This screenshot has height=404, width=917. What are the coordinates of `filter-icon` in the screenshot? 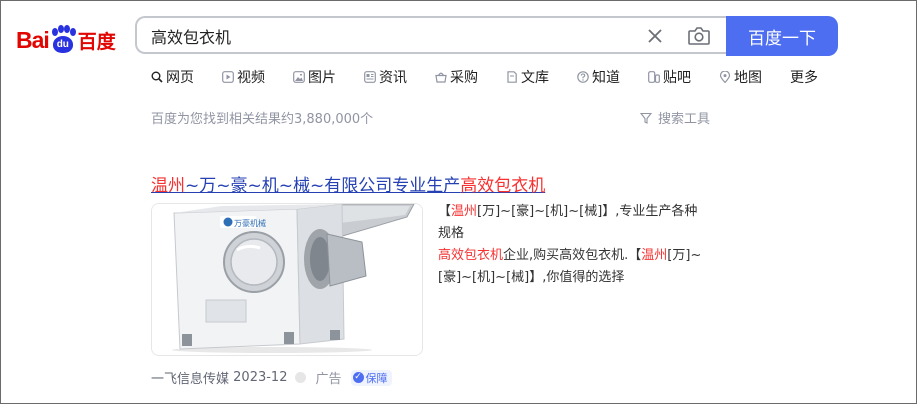 It's located at (646, 118).